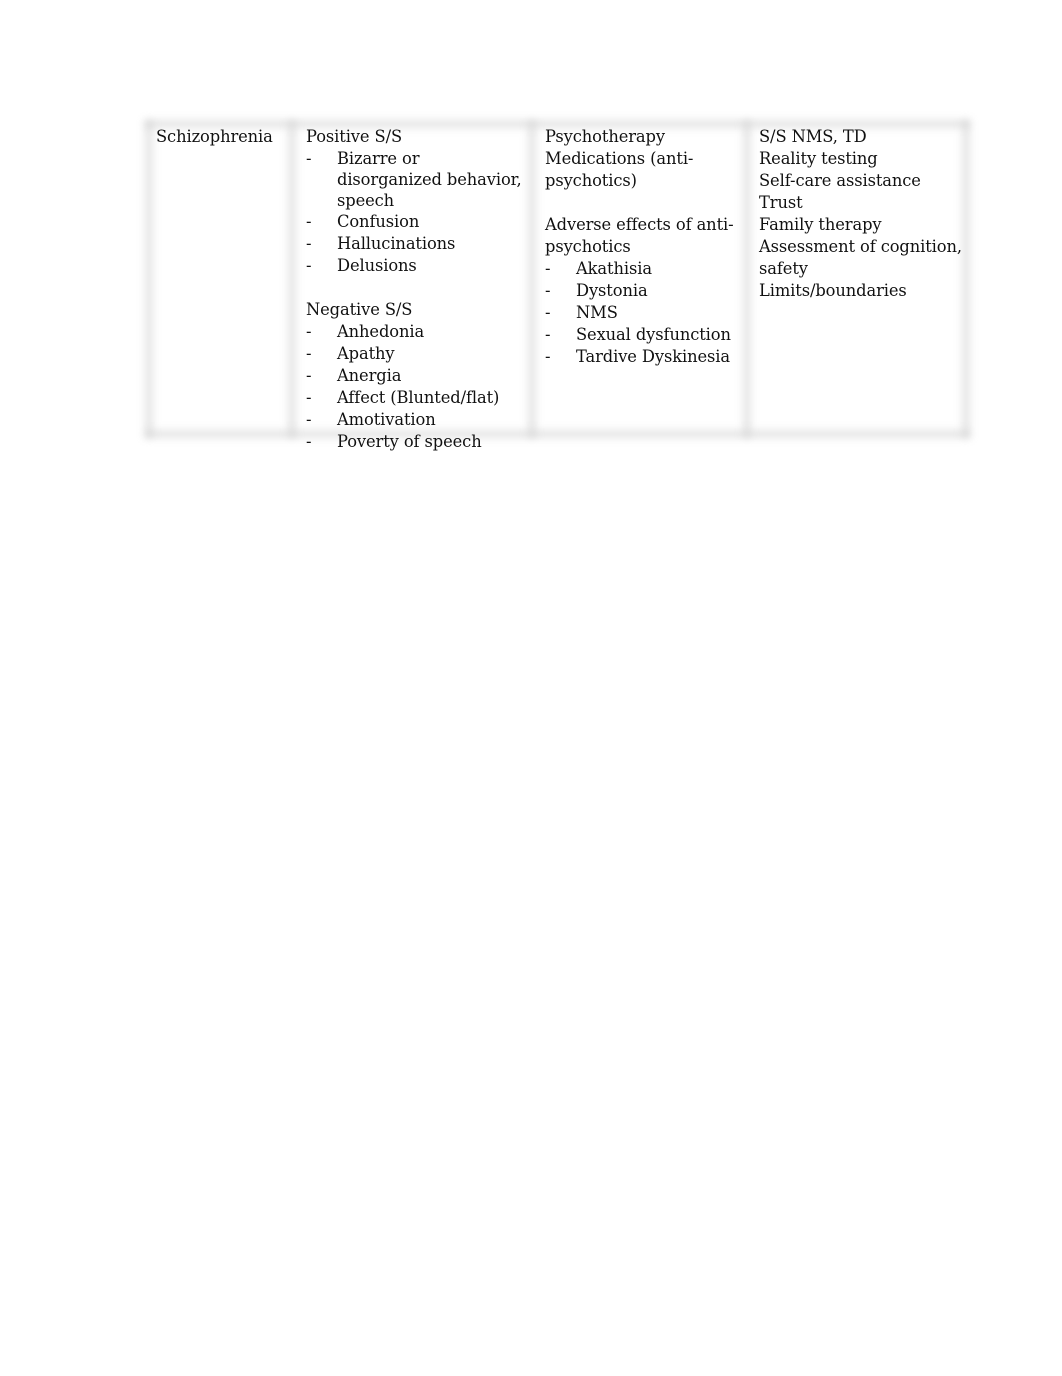 The height and width of the screenshot is (1376, 1062). Describe the element at coordinates (860, 257) in the screenshot. I see `nursing-item: Assessment of cognition, safety` at that location.